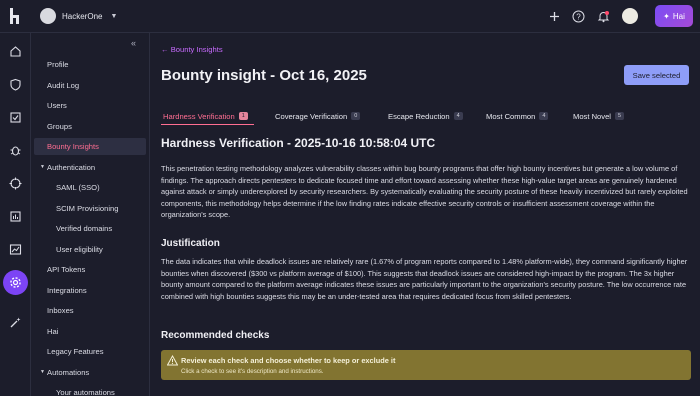 The width and height of the screenshot is (700, 396). I want to click on sidebar-item-groups: Groups, so click(90, 126).